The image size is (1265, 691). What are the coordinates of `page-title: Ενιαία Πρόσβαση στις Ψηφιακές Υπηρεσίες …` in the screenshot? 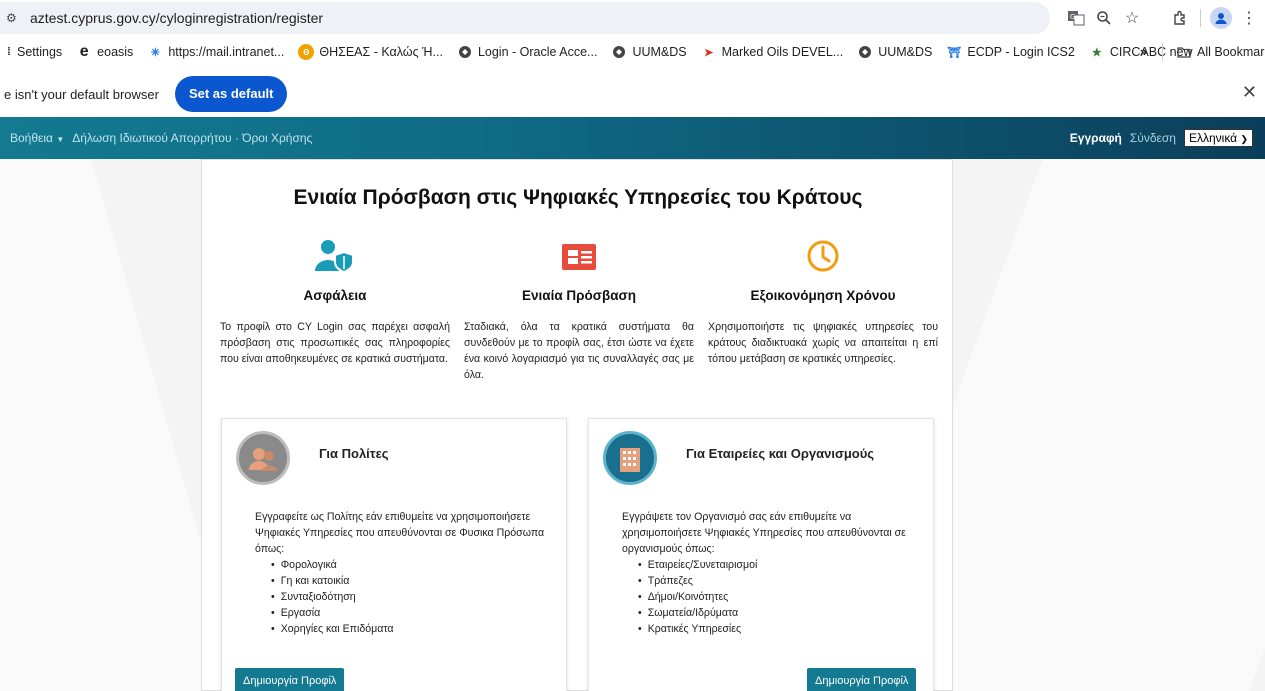 It's located at (578, 197).